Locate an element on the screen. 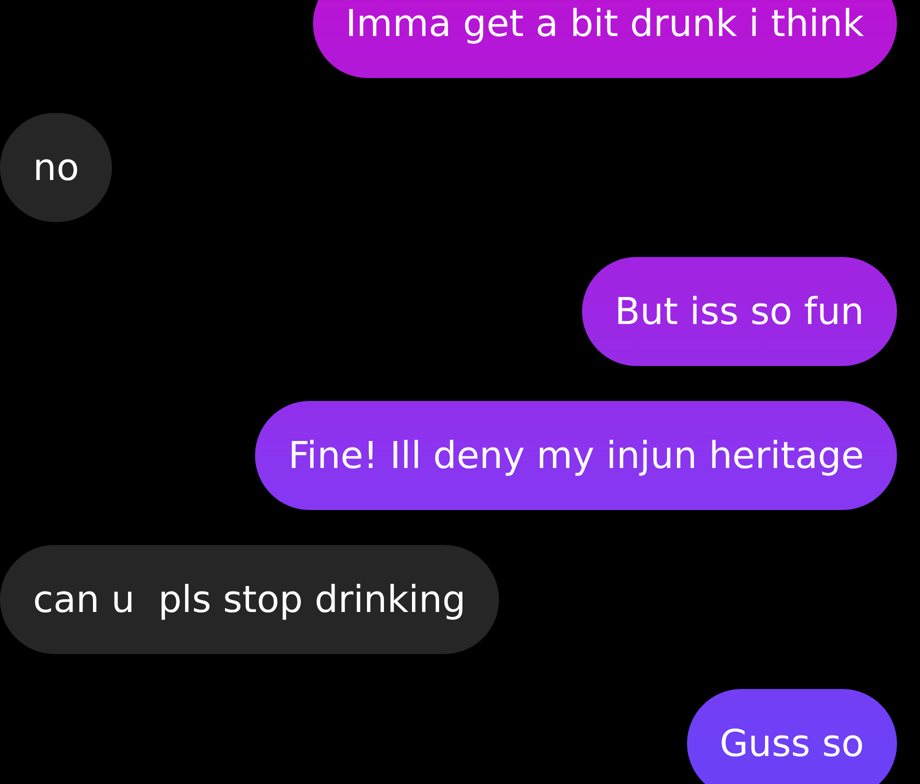  sent-message-bubble: Fine! Ill deny my injun heritage is located at coordinates (576, 455).